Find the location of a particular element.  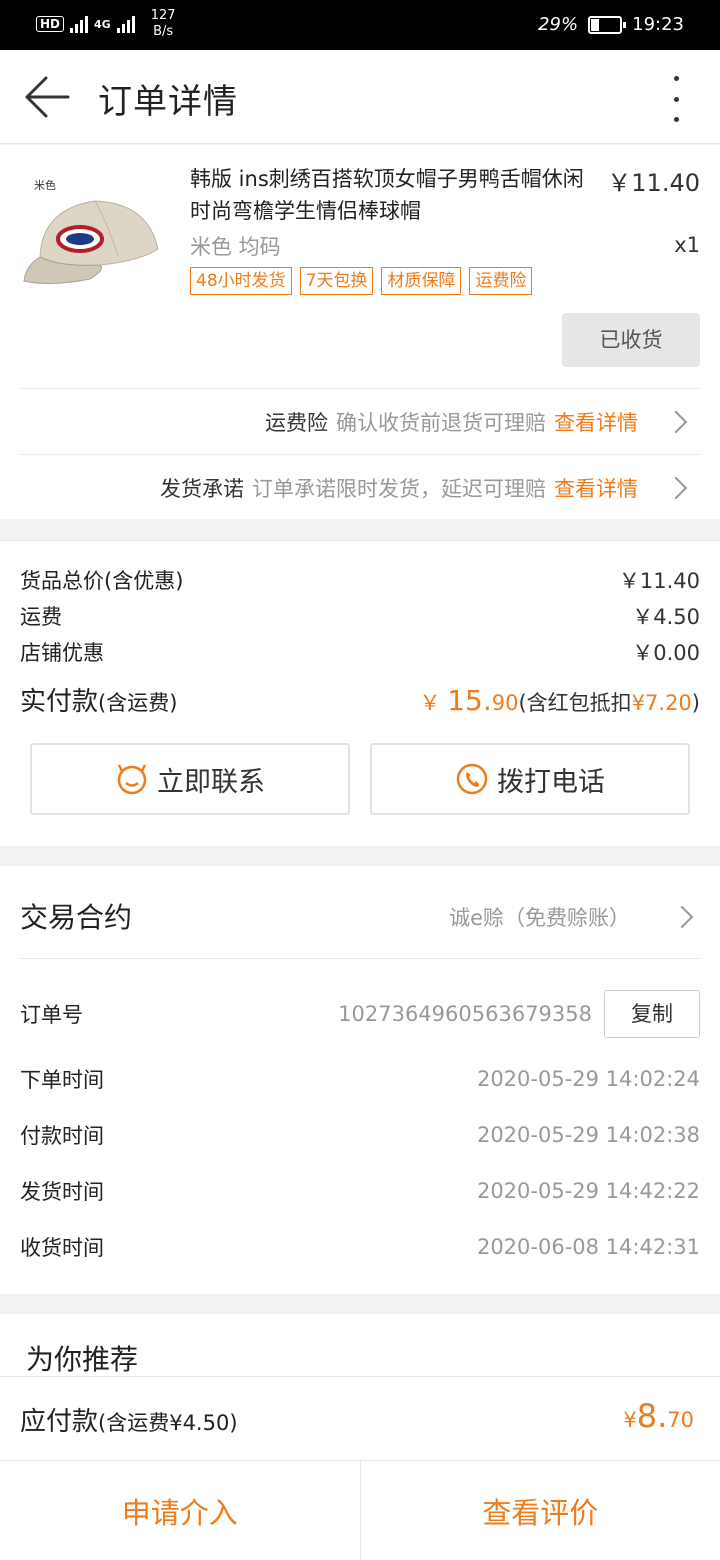

shipping-promise-row: 发货承诺 订单承诺限时发货，延迟可理赔 查看详情 is located at coordinates (360, 487).